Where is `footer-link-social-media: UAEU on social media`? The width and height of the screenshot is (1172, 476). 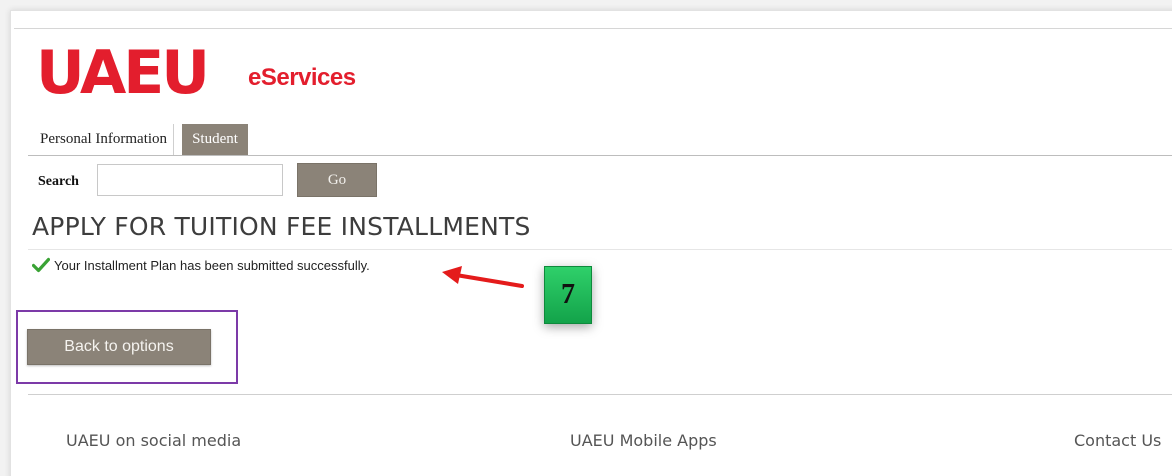
footer-link-social-media: UAEU on social media is located at coordinates (153, 440).